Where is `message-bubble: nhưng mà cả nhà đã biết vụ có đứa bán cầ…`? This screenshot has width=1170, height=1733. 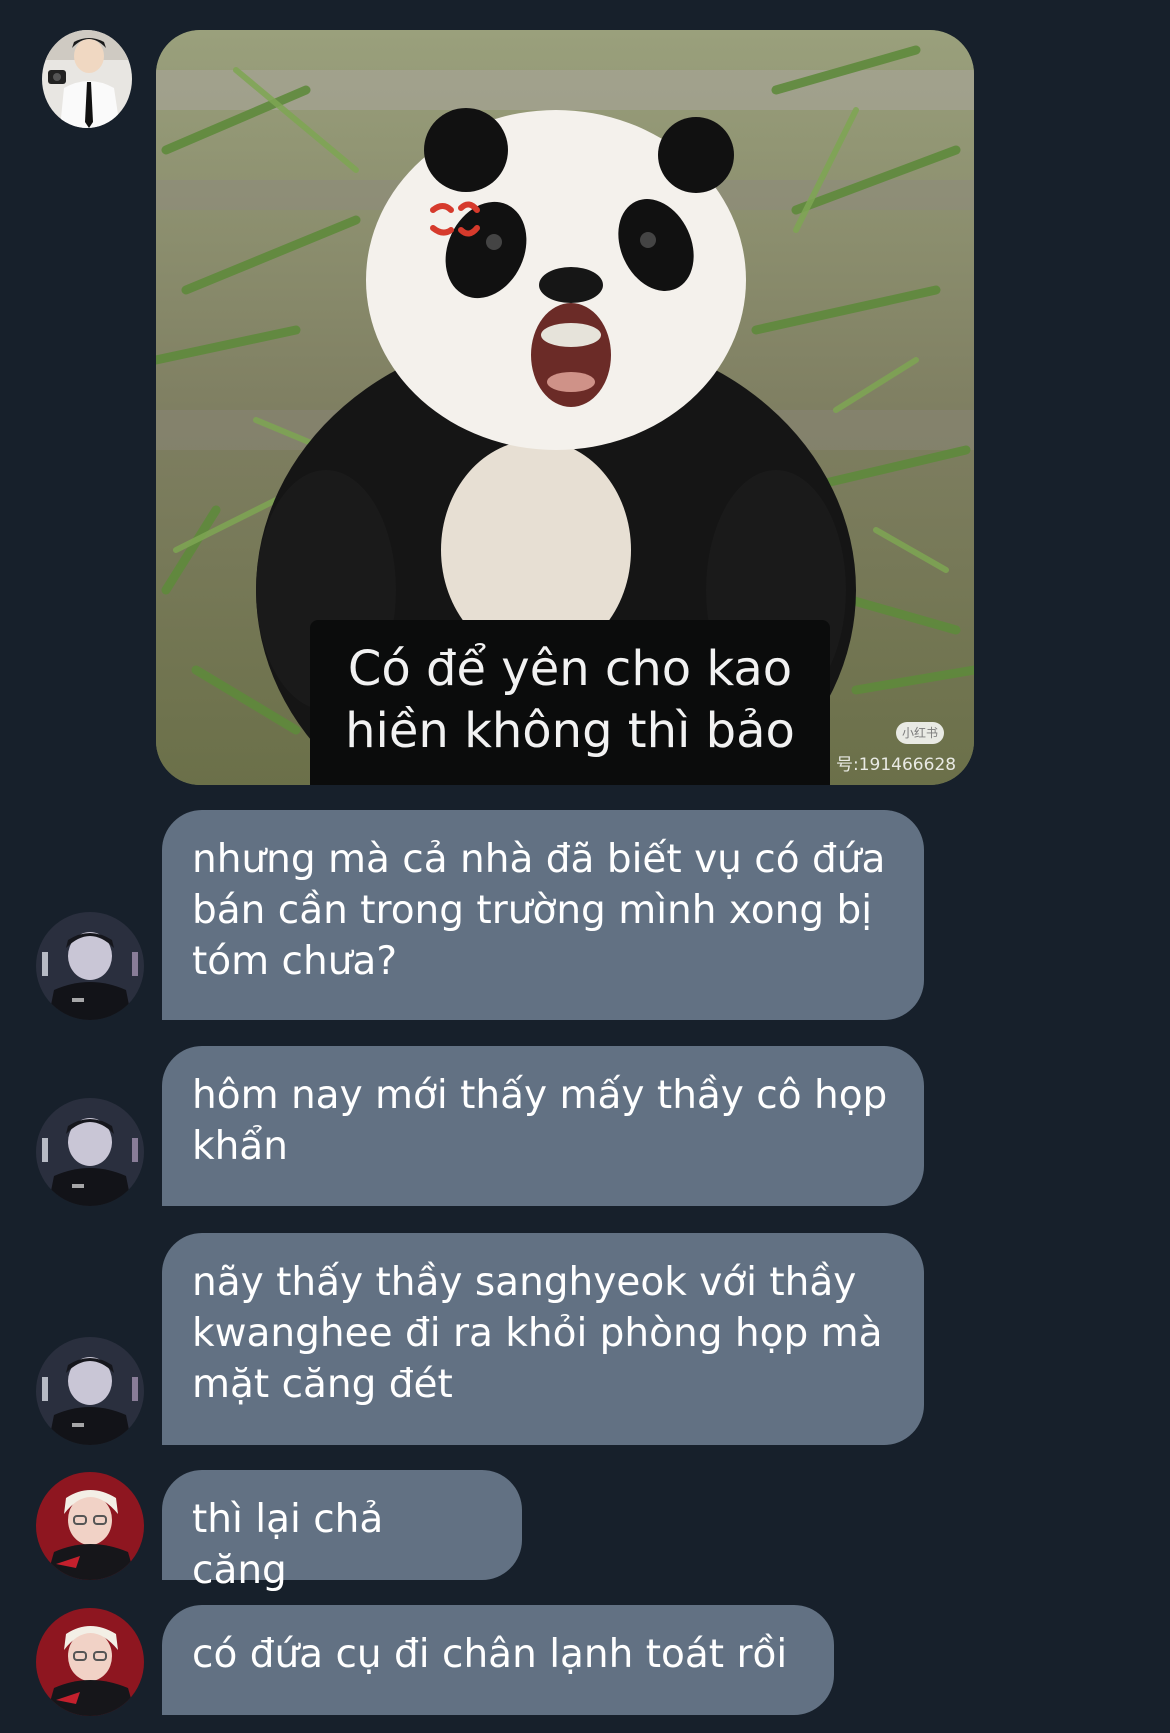 message-bubble: nhưng mà cả nhà đã biết vụ có đứa bán cầ… is located at coordinates (543, 915).